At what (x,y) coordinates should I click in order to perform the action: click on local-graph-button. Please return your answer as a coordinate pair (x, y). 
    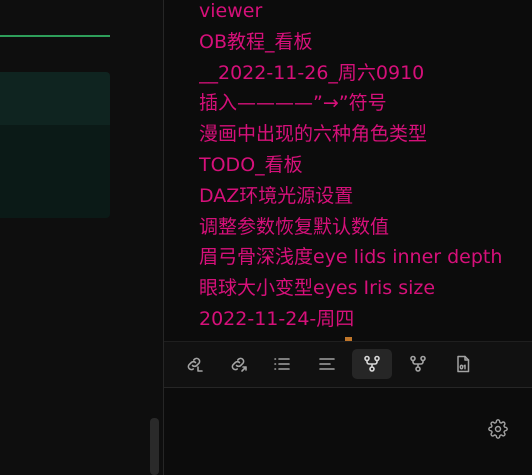
    Looking at the image, I should click on (418, 364).